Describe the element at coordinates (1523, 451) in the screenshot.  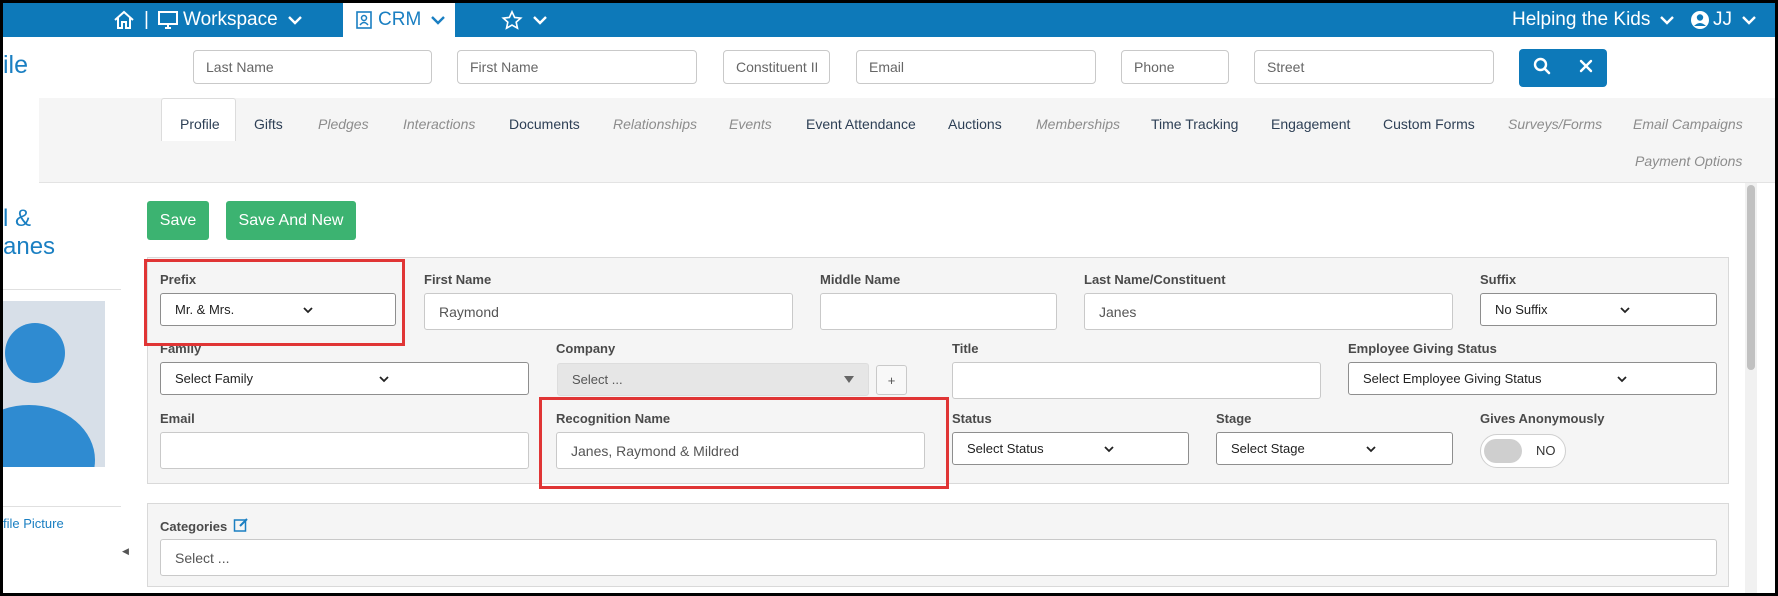
I see `gives-anonymously-toggle: NO` at that location.